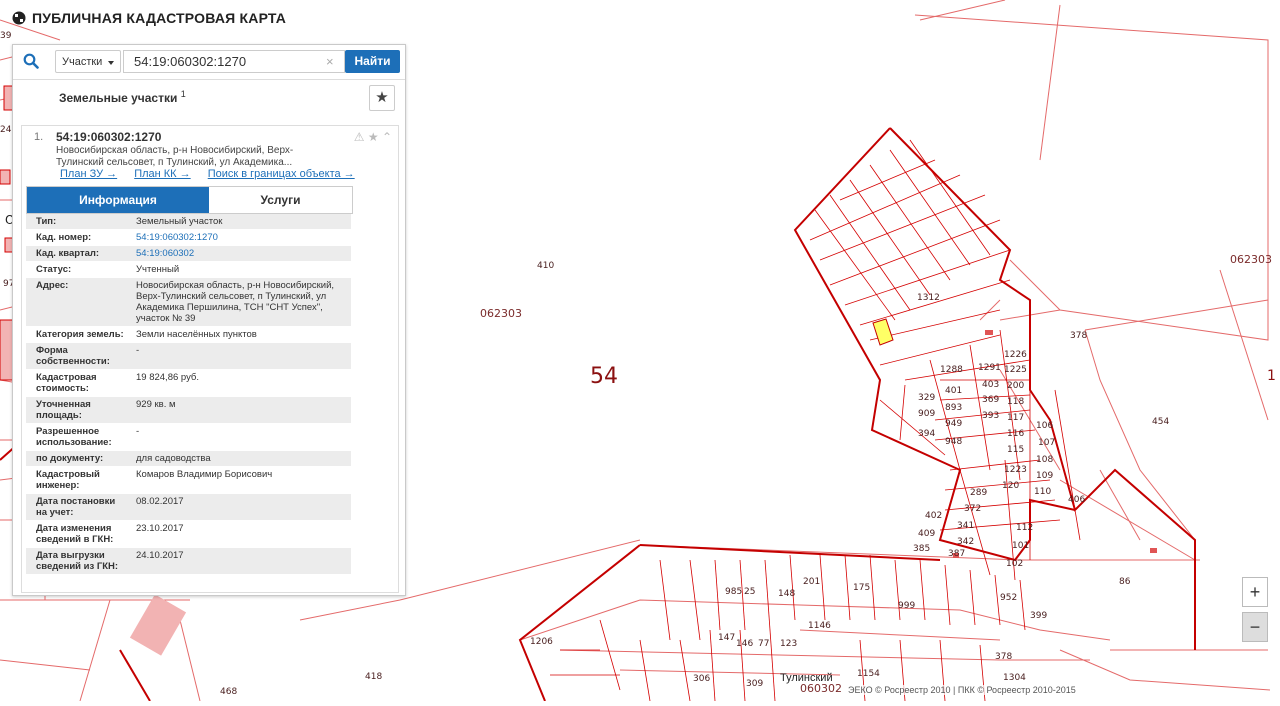  Describe the element at coordinates (1271, 376) in the screenshot. I see `svg-text: 1` at that location.